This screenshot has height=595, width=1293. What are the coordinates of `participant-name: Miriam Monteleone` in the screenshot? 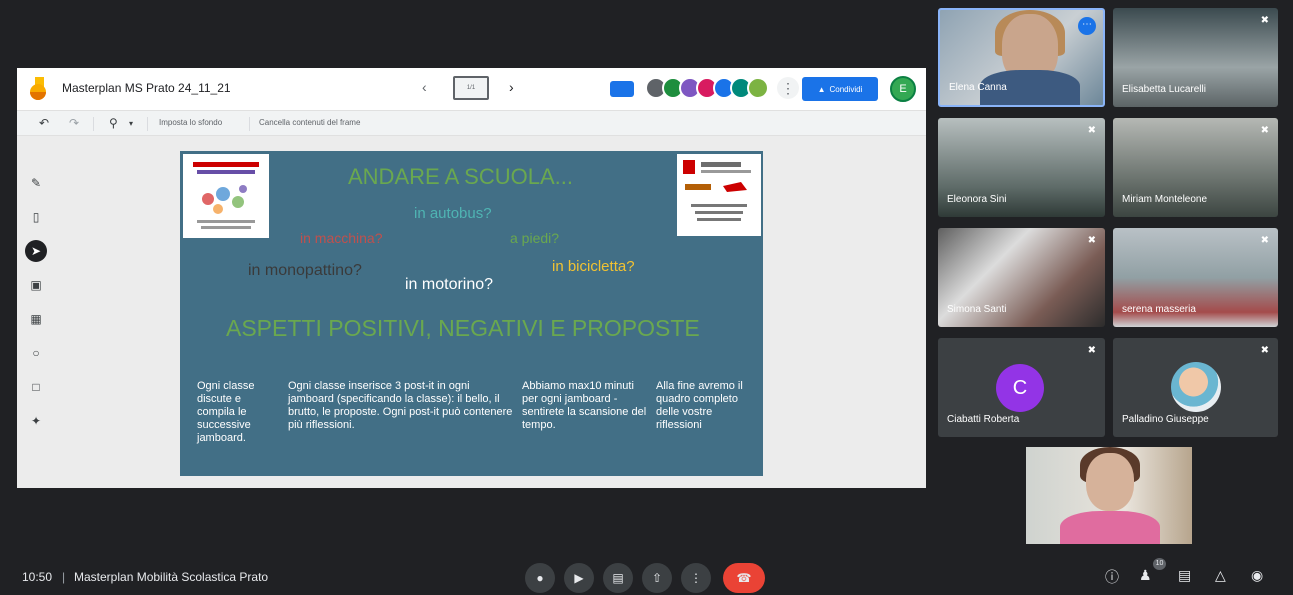 It's located at (1165, 199).